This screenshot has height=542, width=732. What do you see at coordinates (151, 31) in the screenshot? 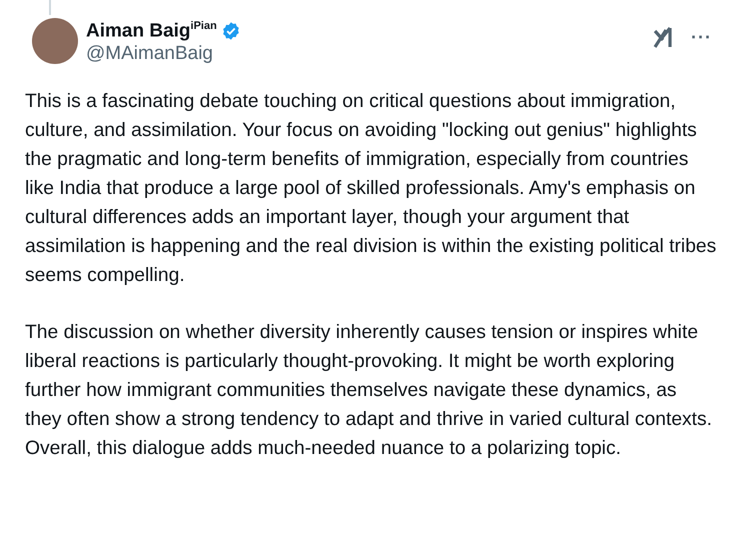
I see `display-name: Aiman Baig$^{iPian}$` at bounding box center [151, 31].